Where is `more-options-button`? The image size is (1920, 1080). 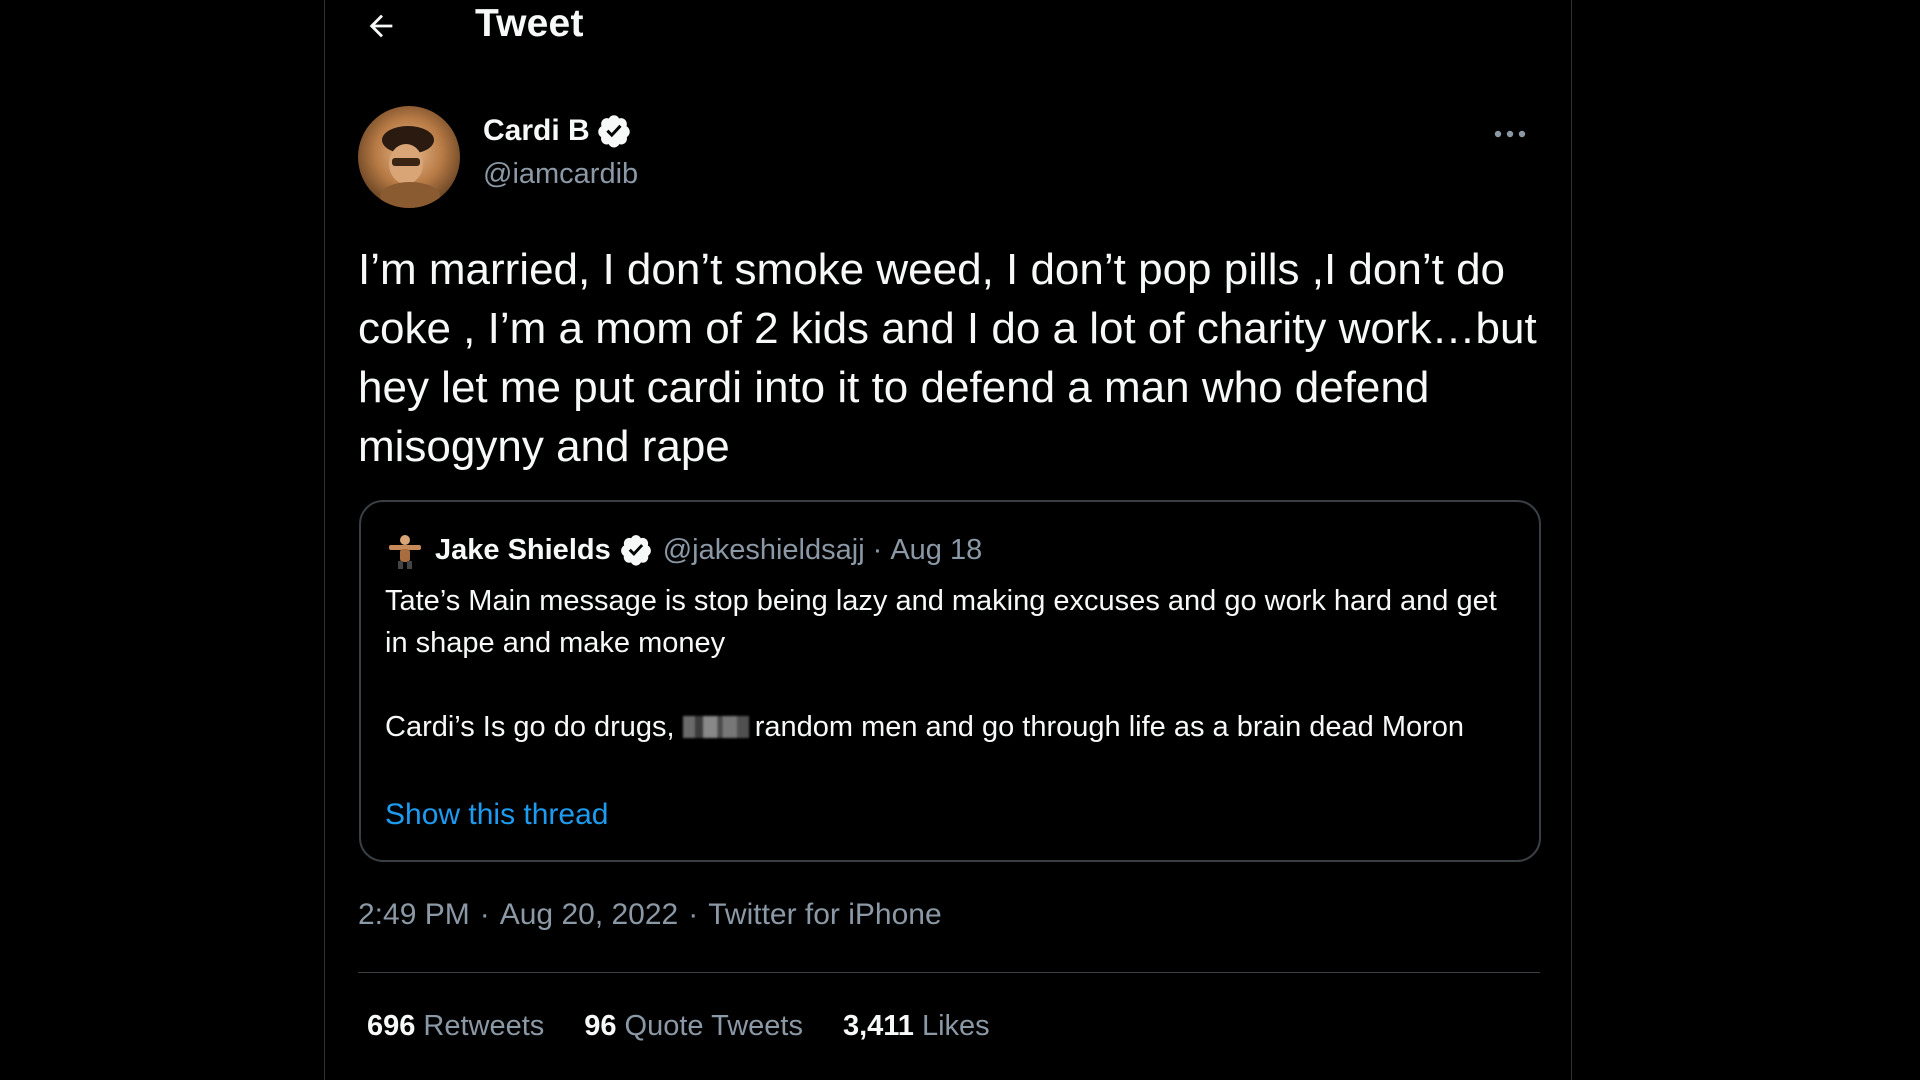 more-options-button is located at coordinates (1510, 134).